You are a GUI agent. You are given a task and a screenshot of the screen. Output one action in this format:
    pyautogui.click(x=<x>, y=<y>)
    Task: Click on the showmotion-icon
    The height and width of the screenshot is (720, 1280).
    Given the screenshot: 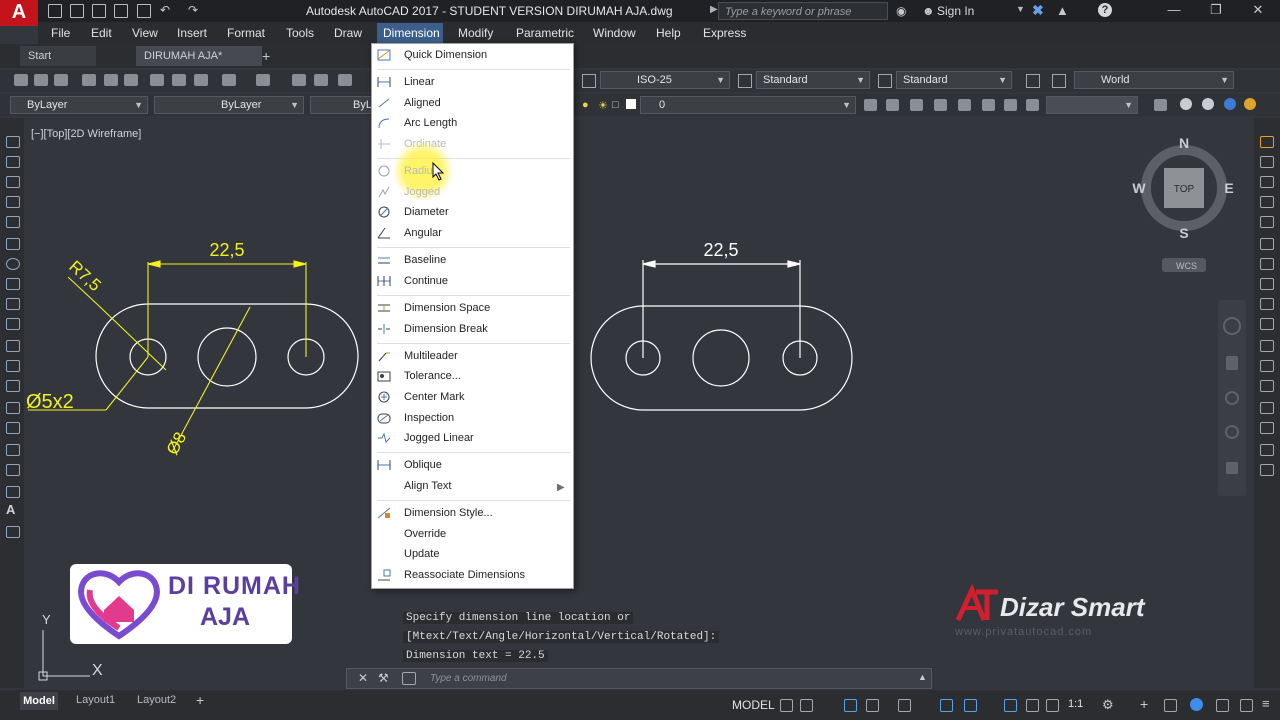 What is the action you would take?
    pyautogui.click(x=1232, y=468)
    